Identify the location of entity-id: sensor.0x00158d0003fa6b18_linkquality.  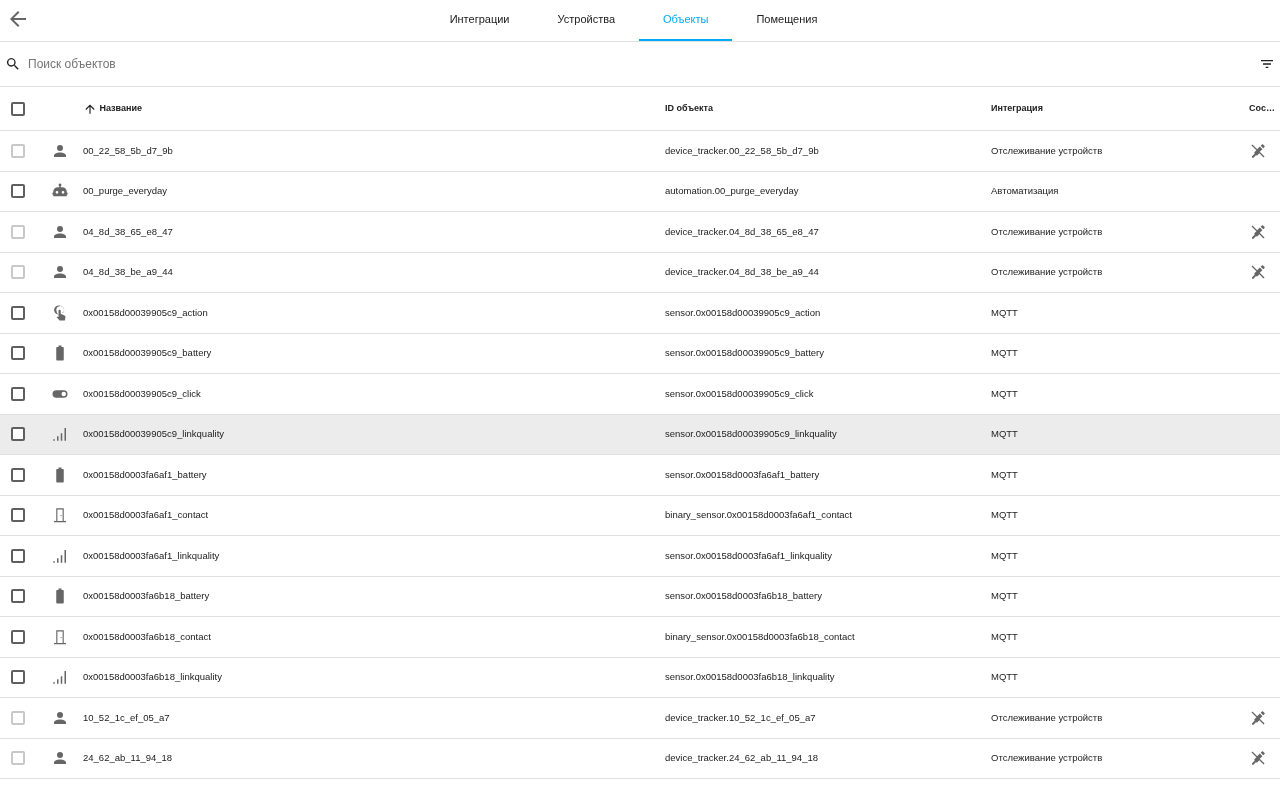
(750, 677).